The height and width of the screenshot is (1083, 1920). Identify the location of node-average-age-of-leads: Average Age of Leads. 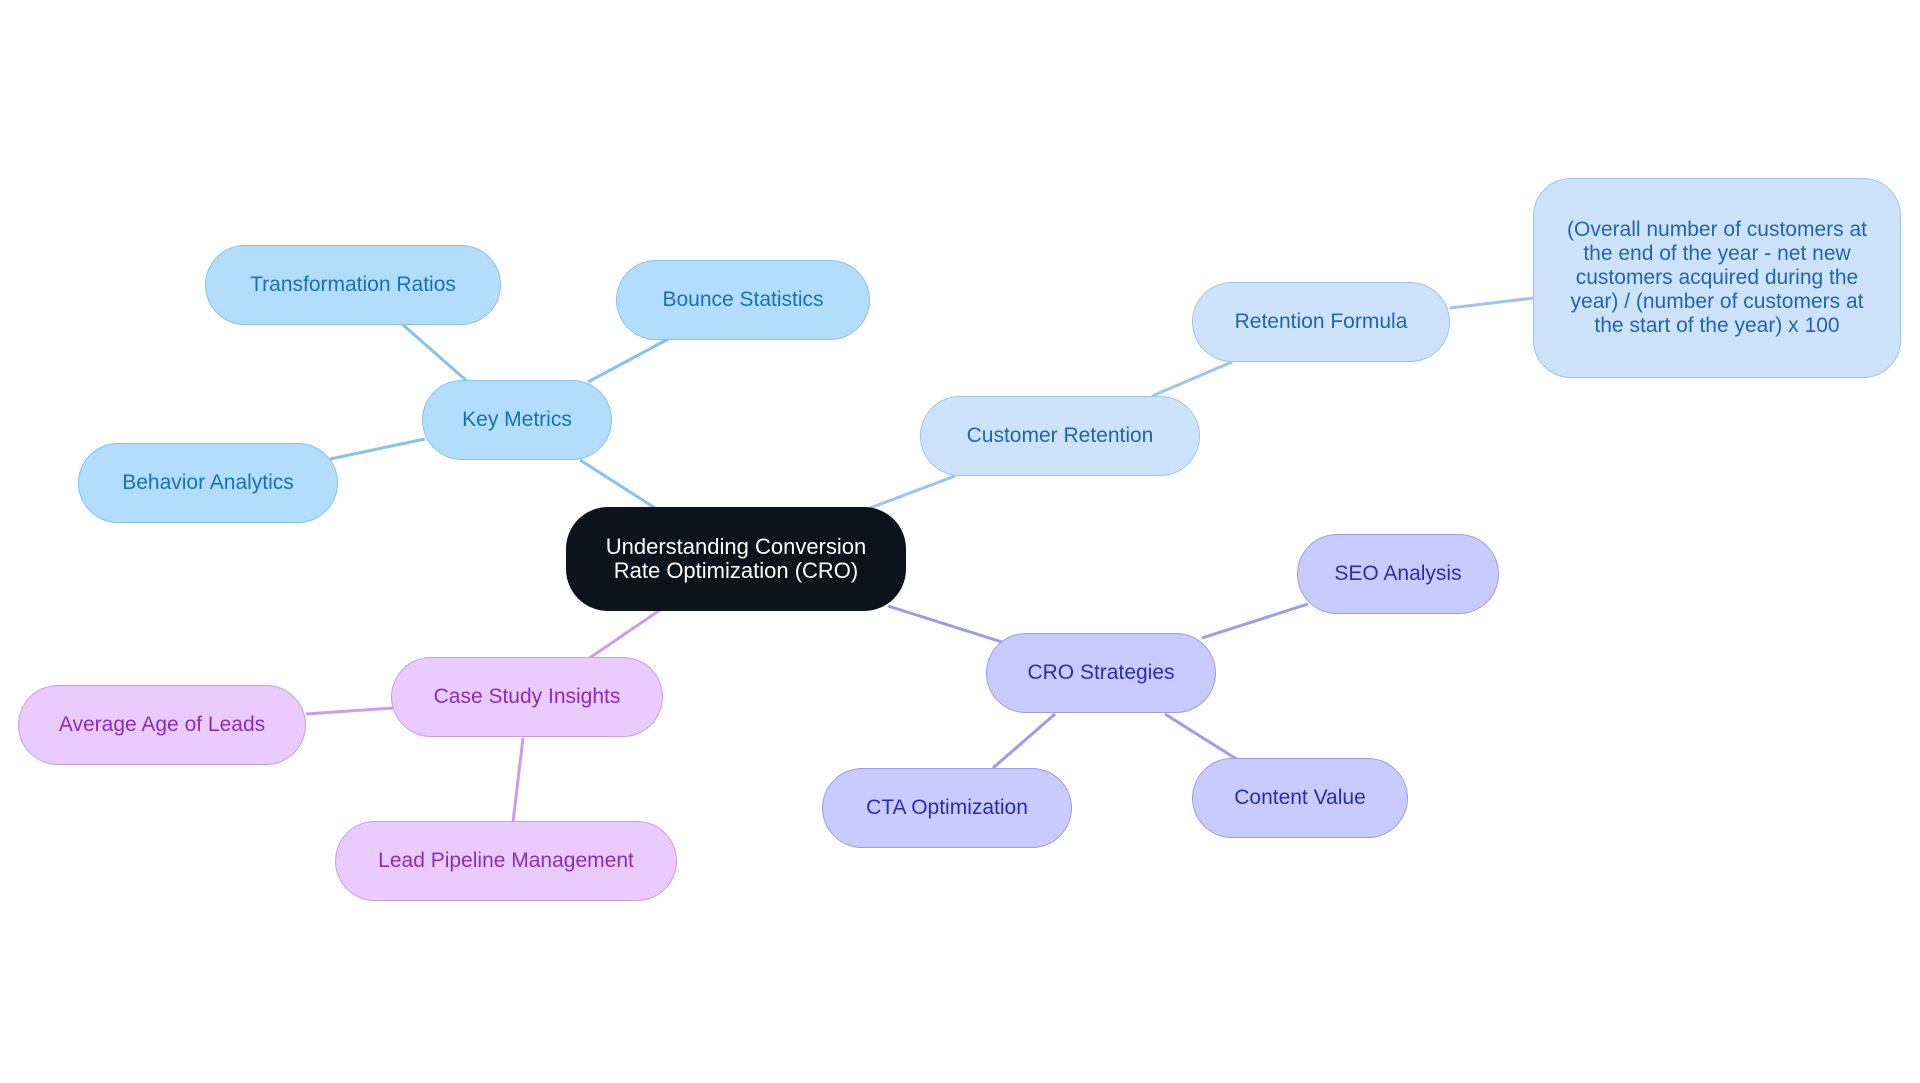
(162, 725).